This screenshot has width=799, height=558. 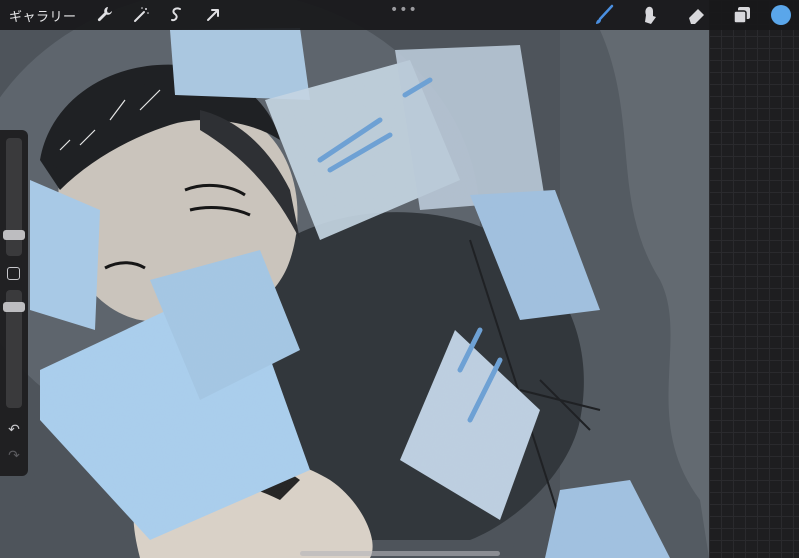 I want to click on brush-button, so click(x=604, y=15).